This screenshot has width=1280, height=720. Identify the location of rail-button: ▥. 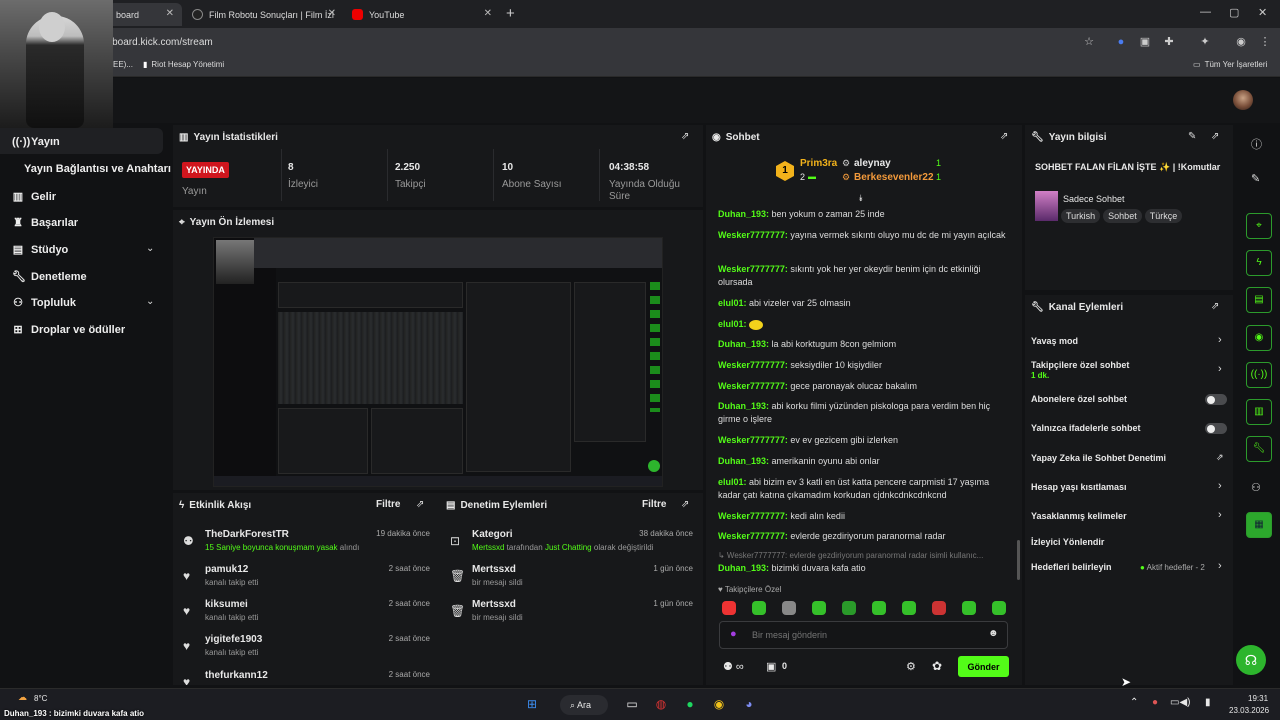
(1259, 412).